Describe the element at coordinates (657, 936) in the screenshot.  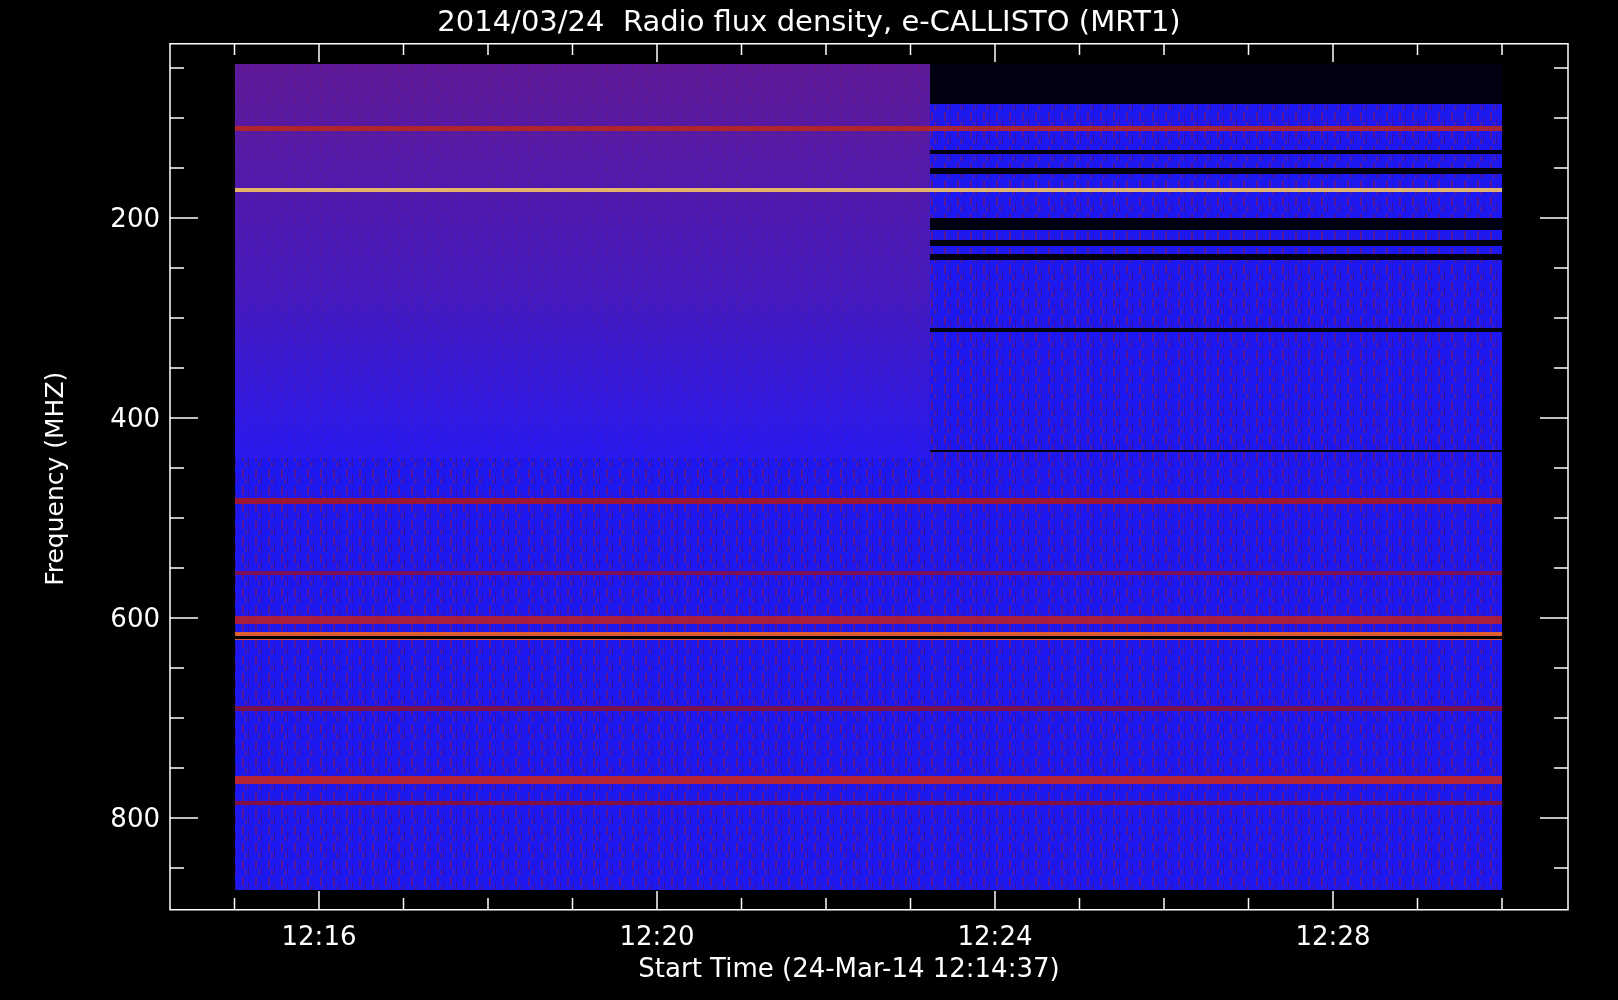
I see `x-tick-label: 12:20` at that location.